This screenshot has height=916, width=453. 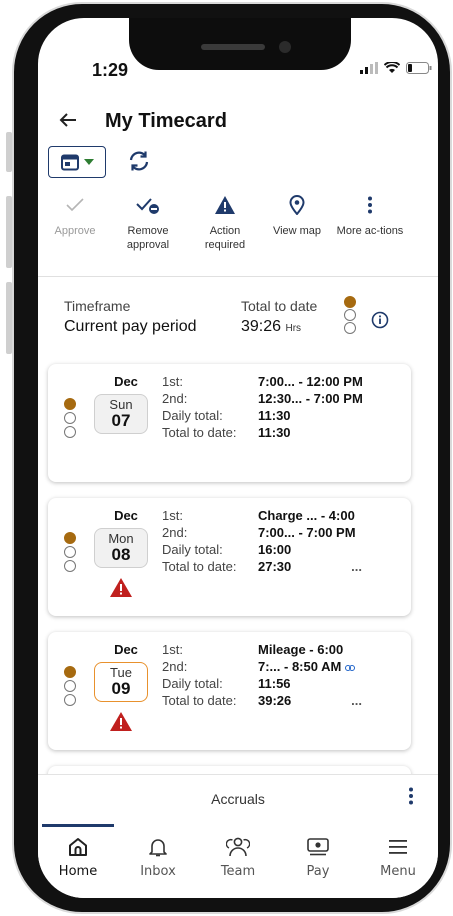 I want to click on toolbar, so click(x=238, y=162).